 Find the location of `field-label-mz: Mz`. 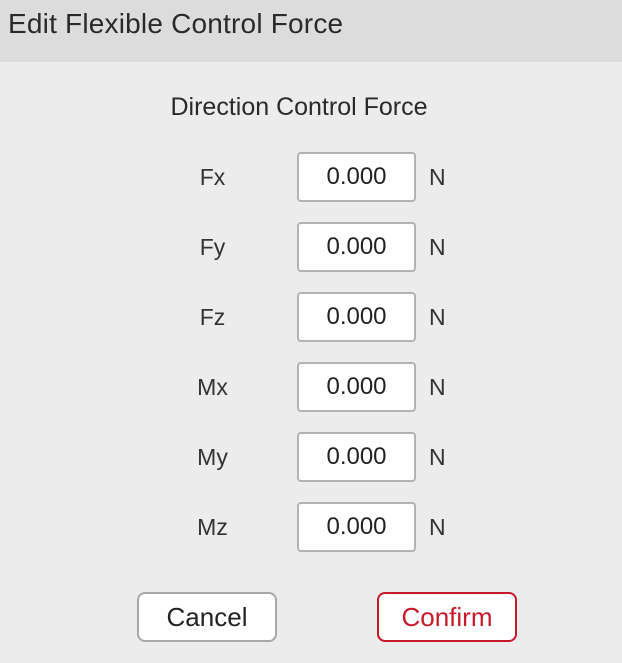

field-label-mz: Mz is located at coordinates (212, 527).